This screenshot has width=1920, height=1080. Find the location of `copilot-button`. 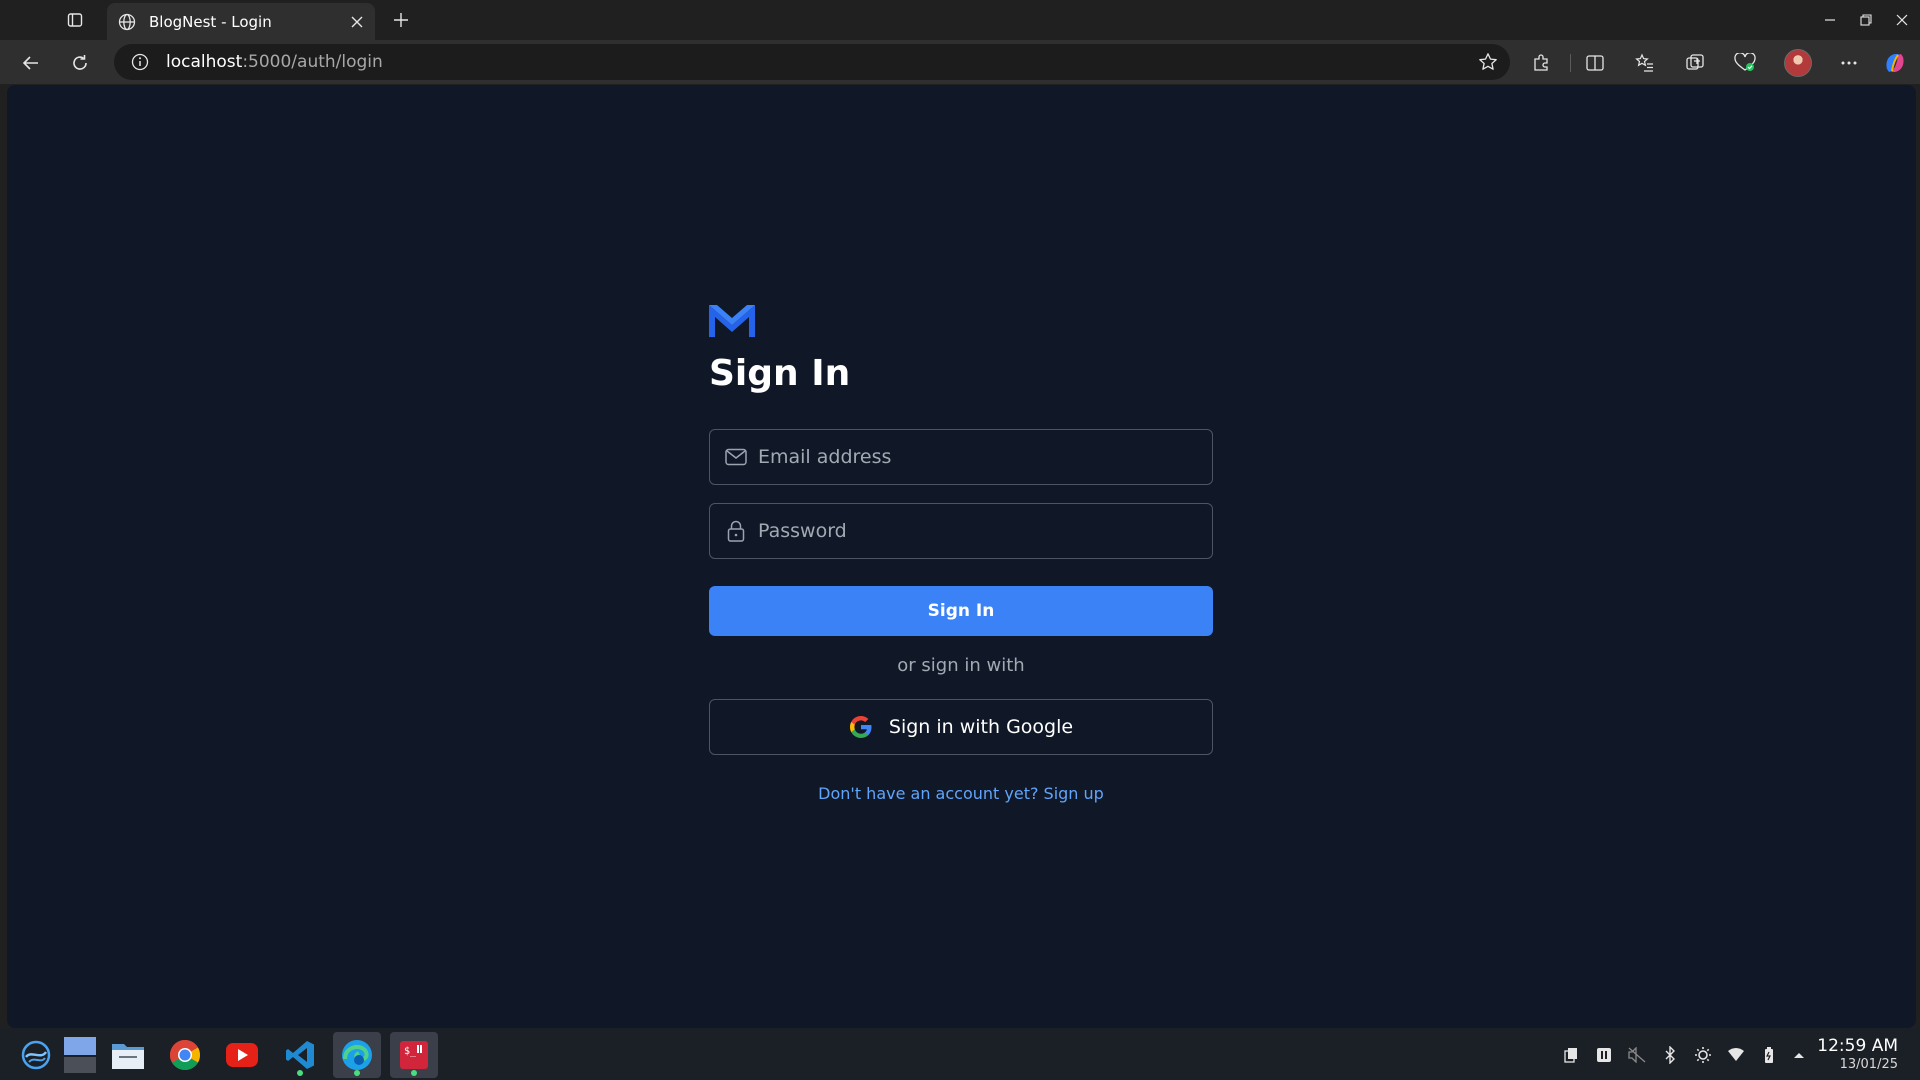

copilot-button is located at coordinates (1895, 63).